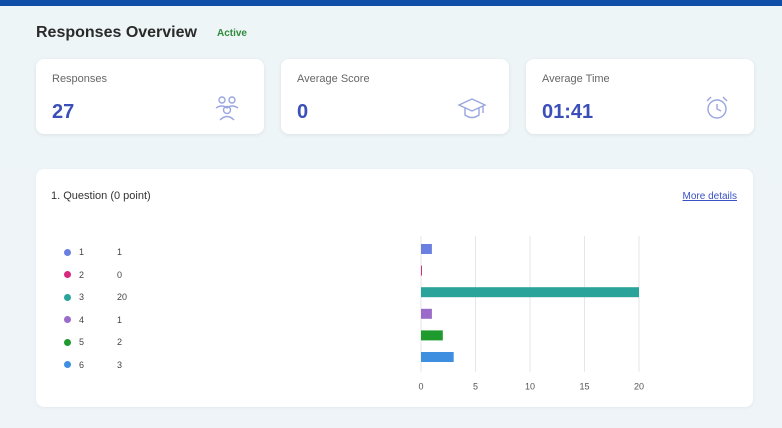 The image size is (782, 428). I want to click on legend-item: 2 0, so click(105, 275).